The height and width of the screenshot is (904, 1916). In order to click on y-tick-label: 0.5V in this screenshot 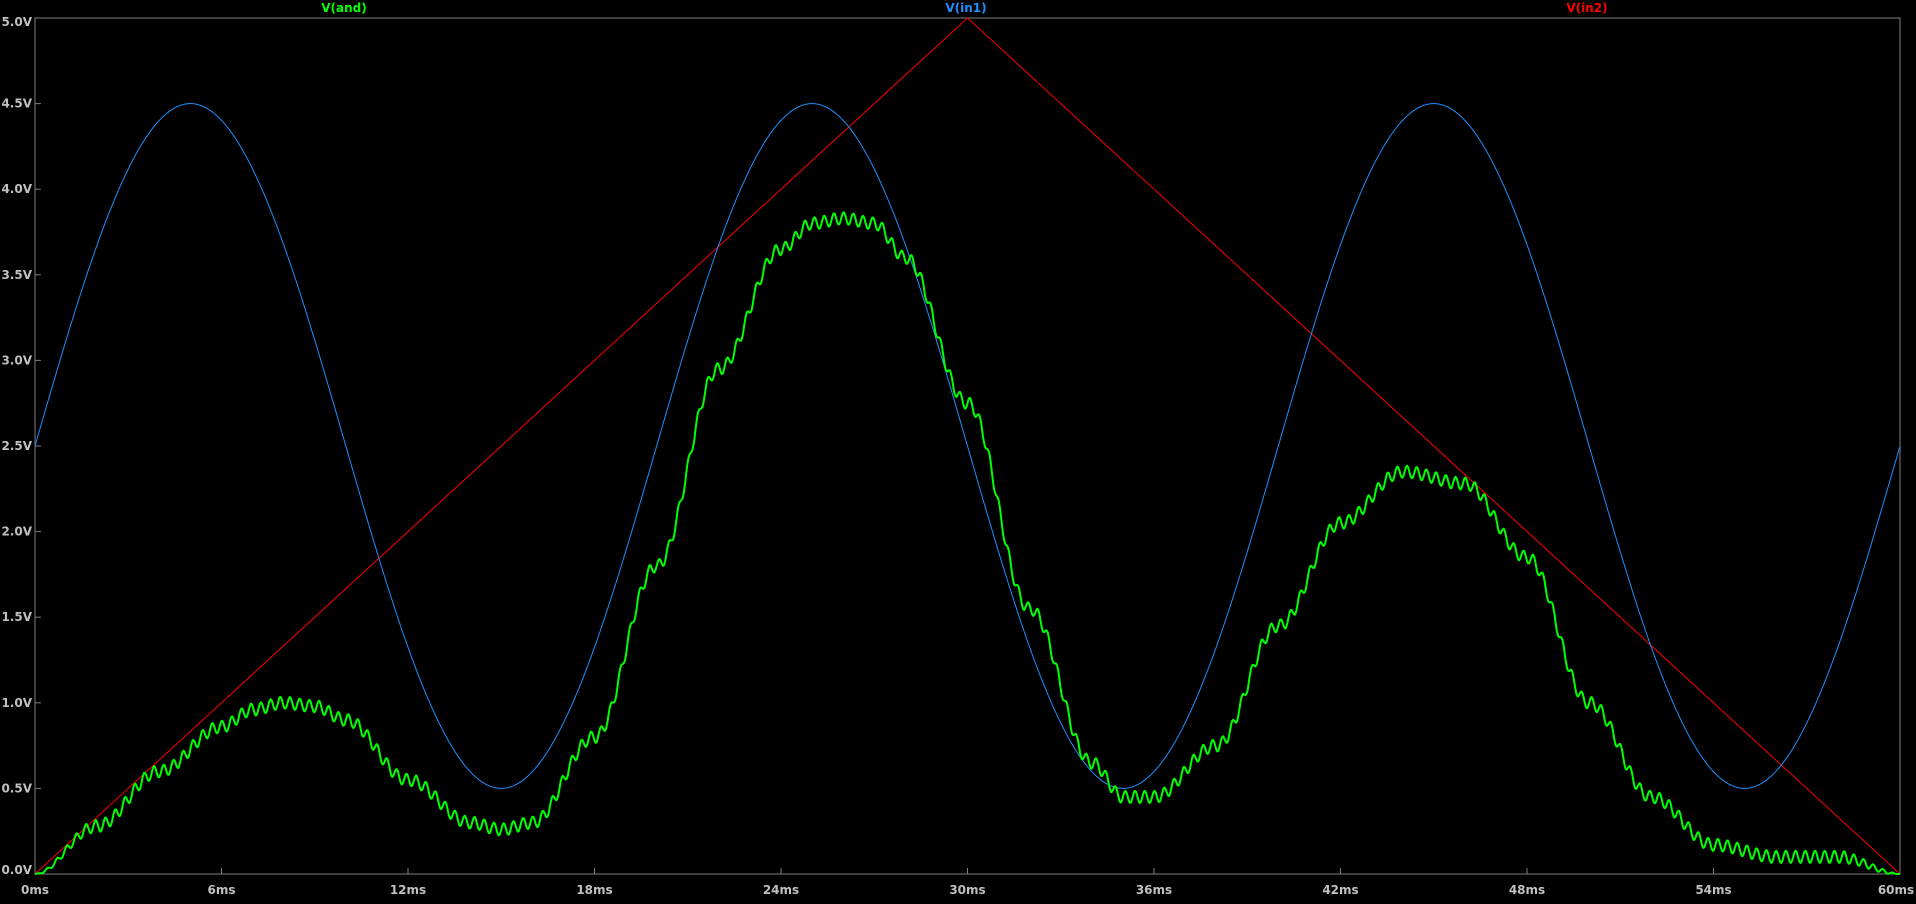, I will do `click(16, 788)`.